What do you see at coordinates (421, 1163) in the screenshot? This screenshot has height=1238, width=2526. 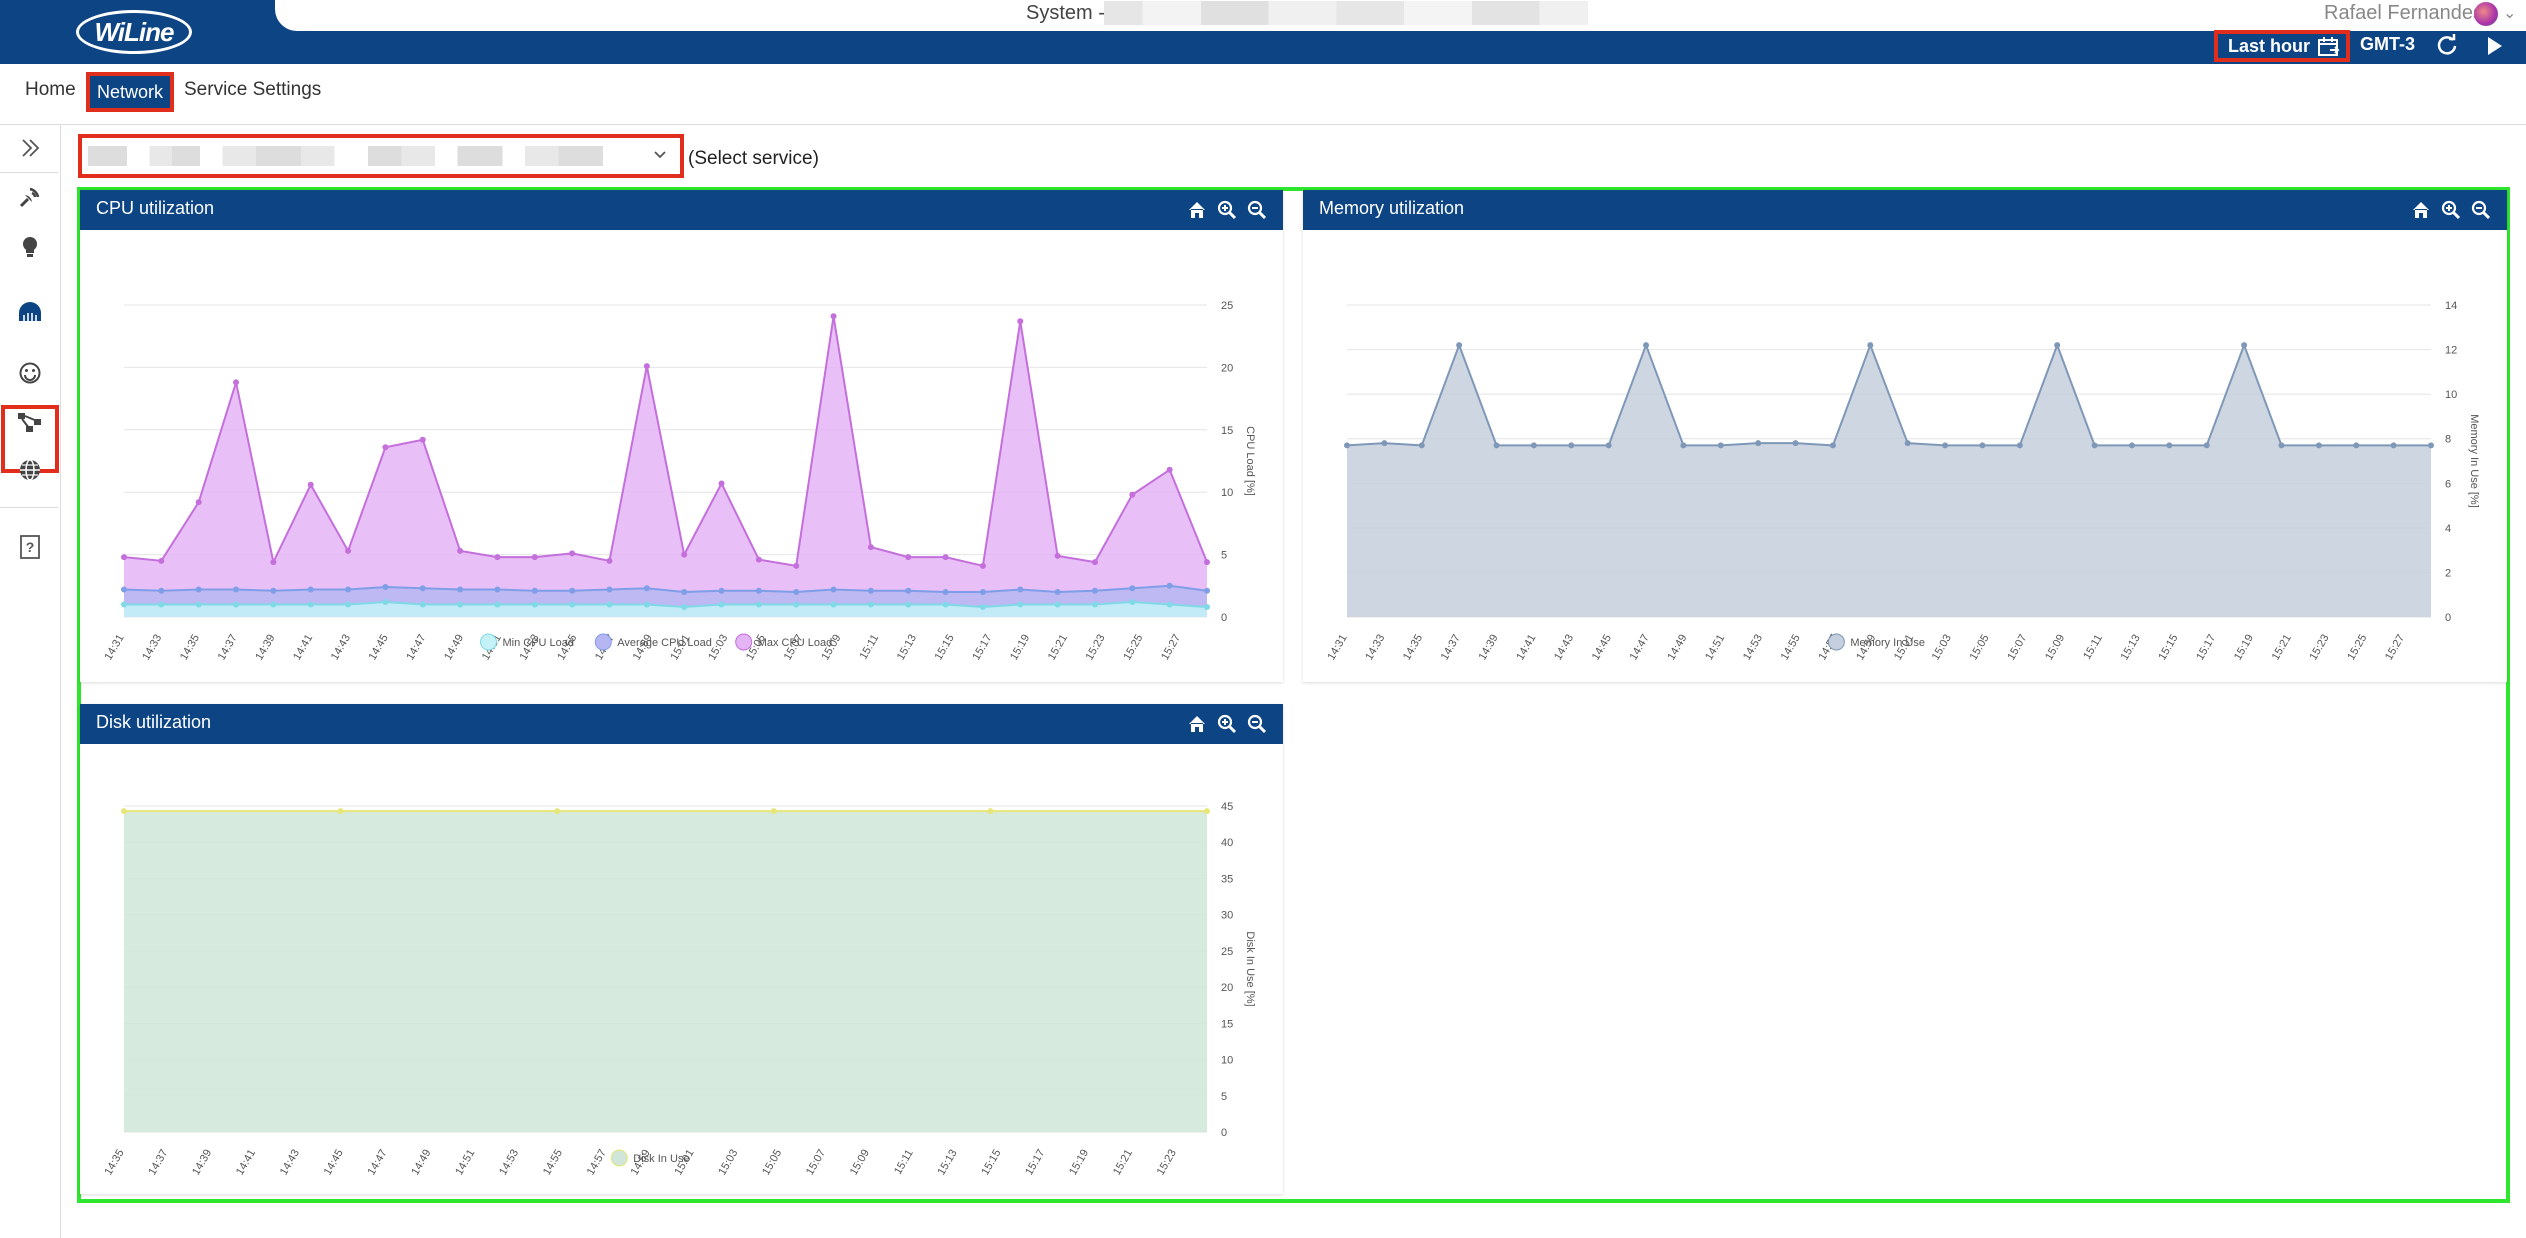 I see `x-tick-label: 14:49` at bounding box center [421, 1163].